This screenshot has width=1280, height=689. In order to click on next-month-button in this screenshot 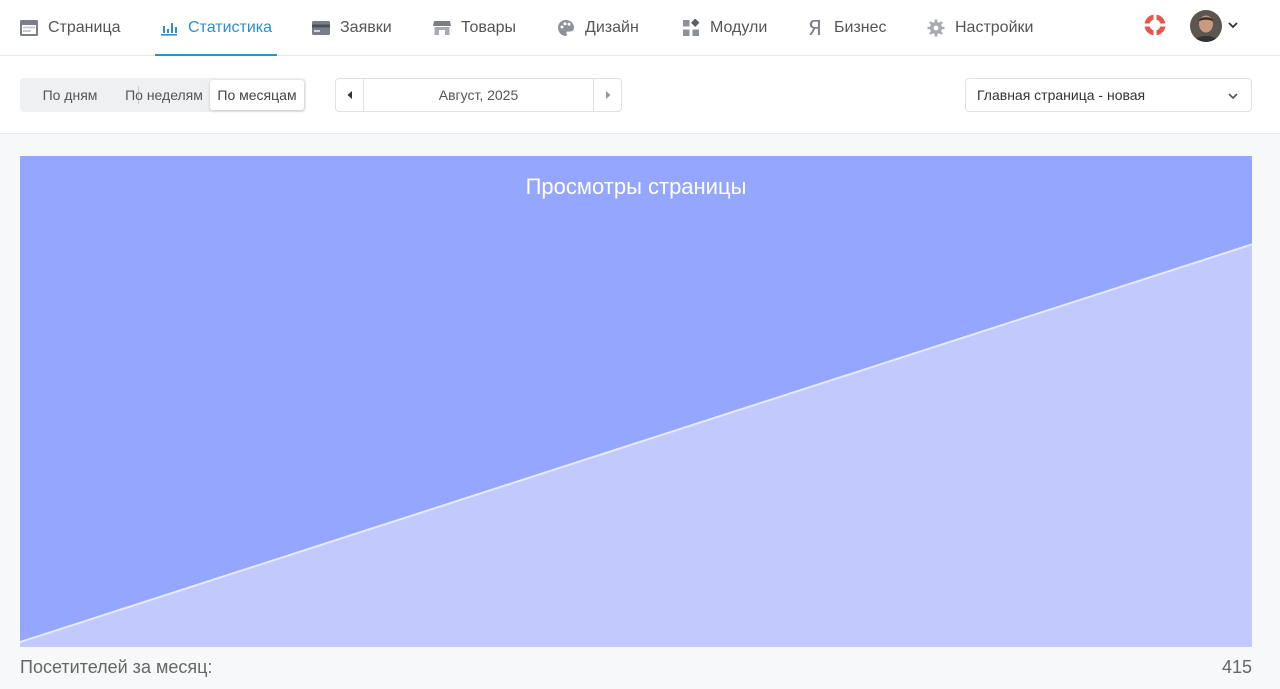, I will do `click(607, 95)`.